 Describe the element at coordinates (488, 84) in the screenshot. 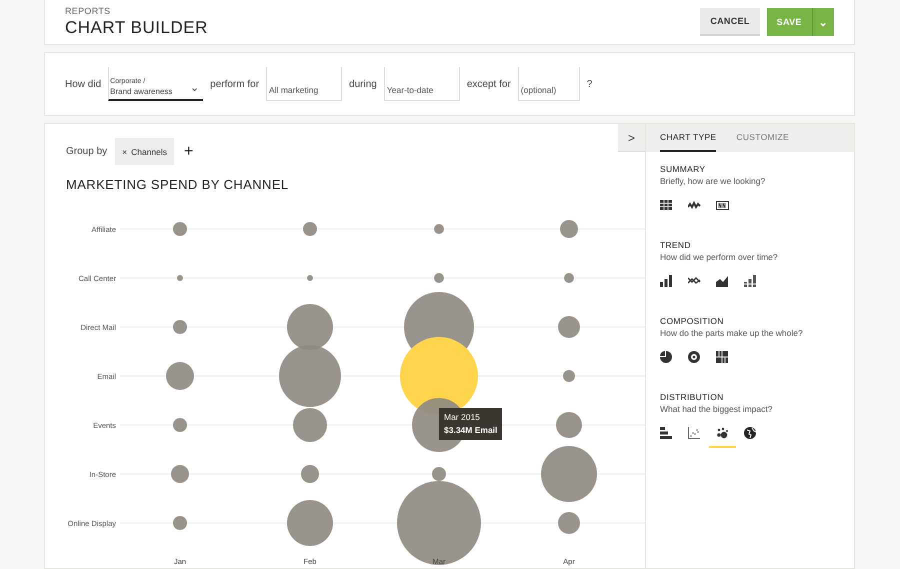

I see `query-label: except for` at that location.